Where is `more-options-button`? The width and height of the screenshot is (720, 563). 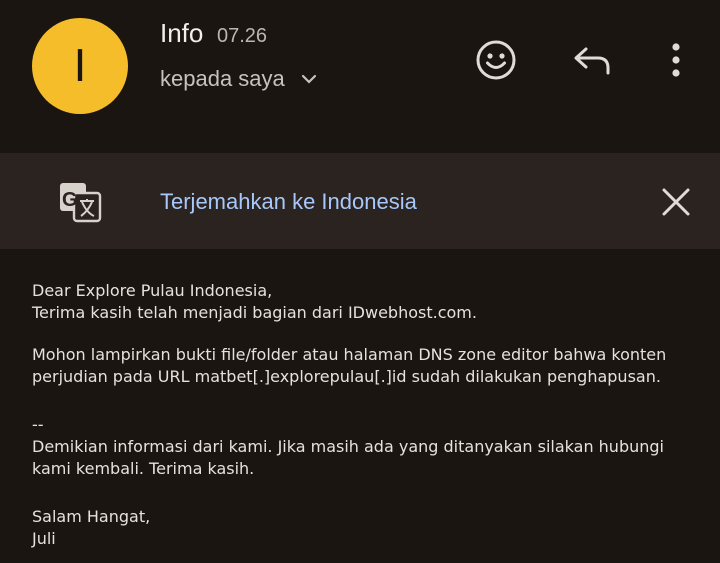
more-options-button is located at coordinates (676, 60).